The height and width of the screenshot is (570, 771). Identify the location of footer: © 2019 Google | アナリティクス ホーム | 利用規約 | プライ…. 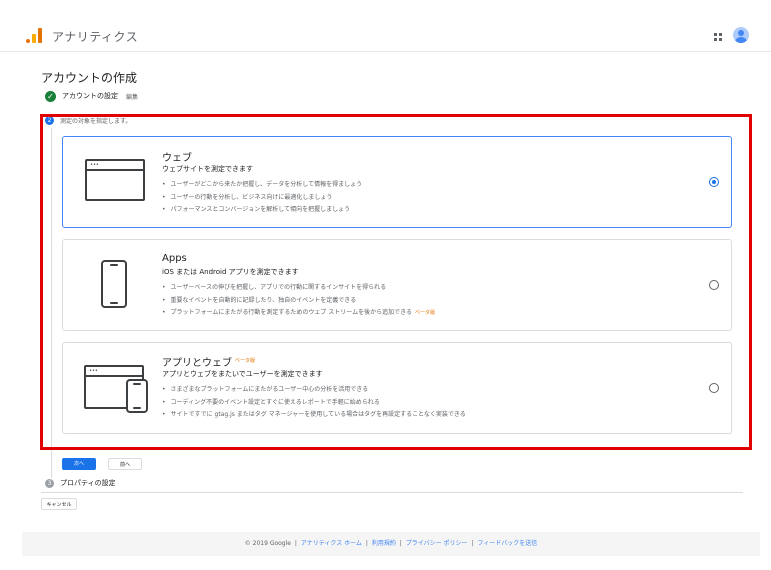
(391, 544).